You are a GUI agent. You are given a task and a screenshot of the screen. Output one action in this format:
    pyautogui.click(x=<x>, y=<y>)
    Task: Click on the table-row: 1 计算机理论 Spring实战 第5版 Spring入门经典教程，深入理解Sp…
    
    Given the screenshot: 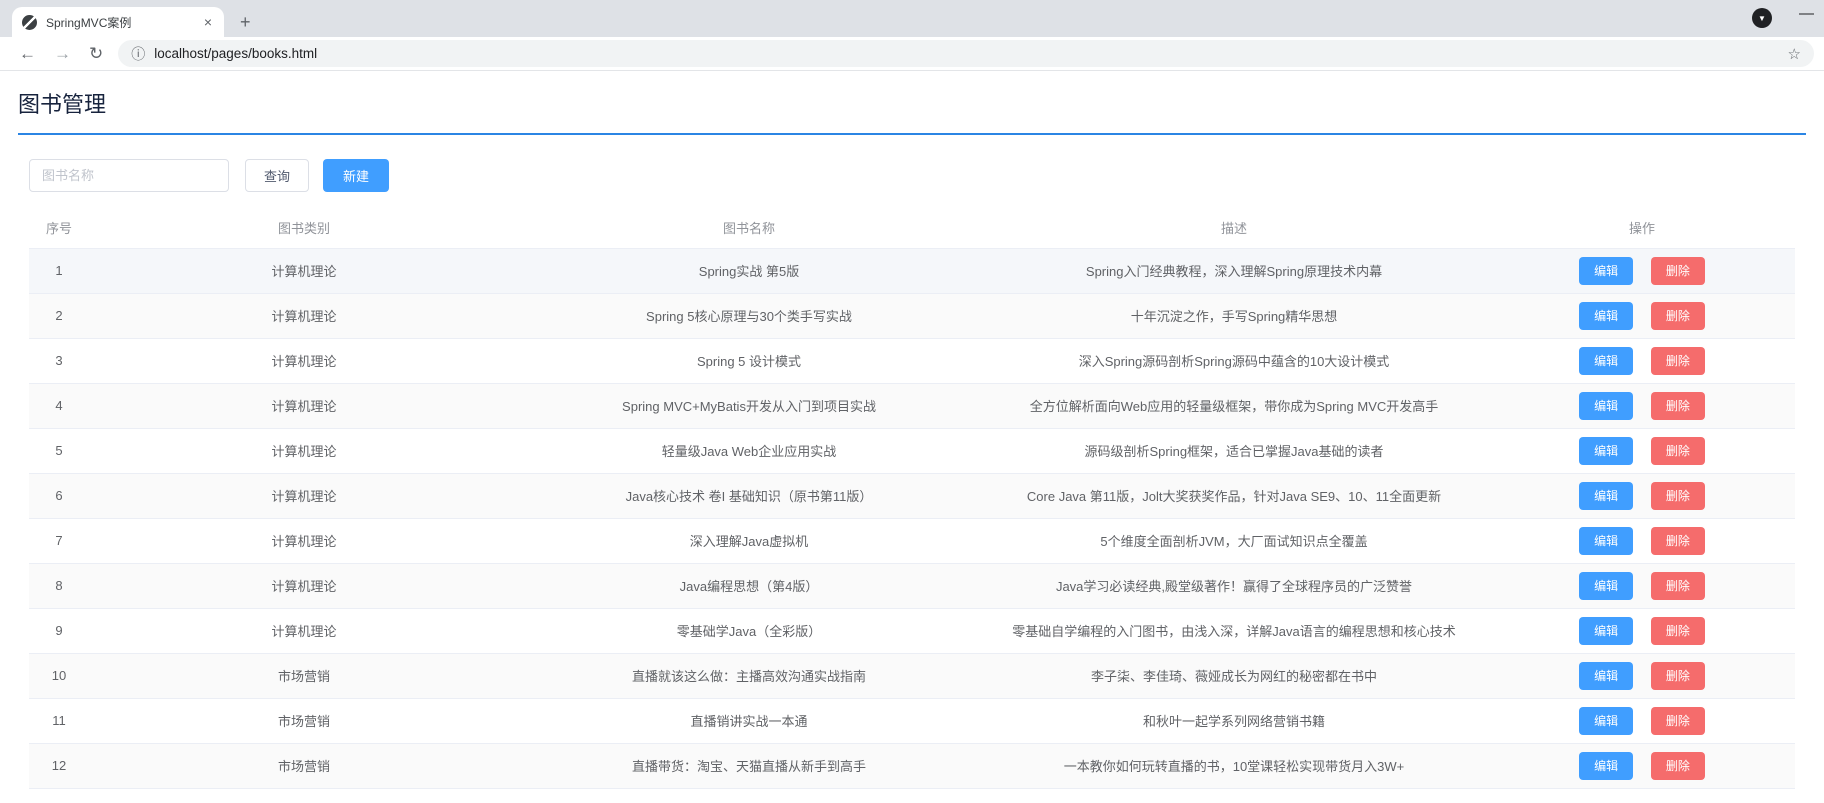 What is the action you would take?
    pyautogui.click(x=912, y=271)
    